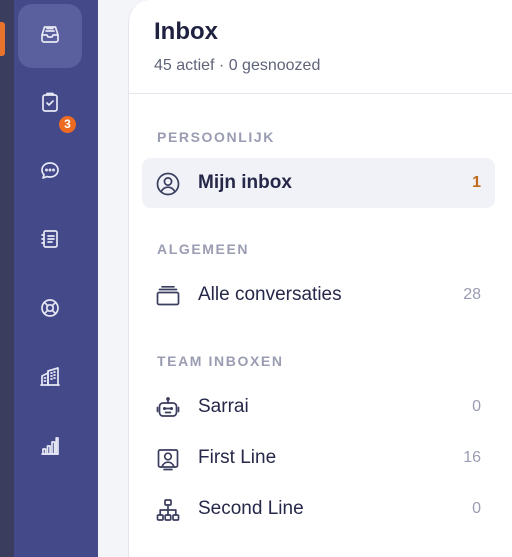 This screenshot has width=512, height=557. Describe the element at coordinates (318, 458) in the screenshot. I see `inbox-item-first-line: First Line 16` at that location.